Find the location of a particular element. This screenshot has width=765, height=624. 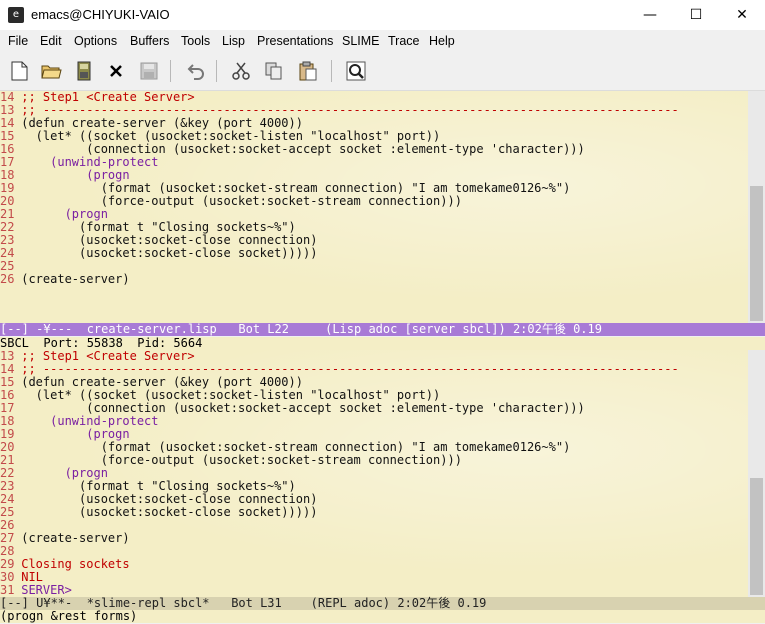

open-folder-icon is located at coordinates (51, 71).